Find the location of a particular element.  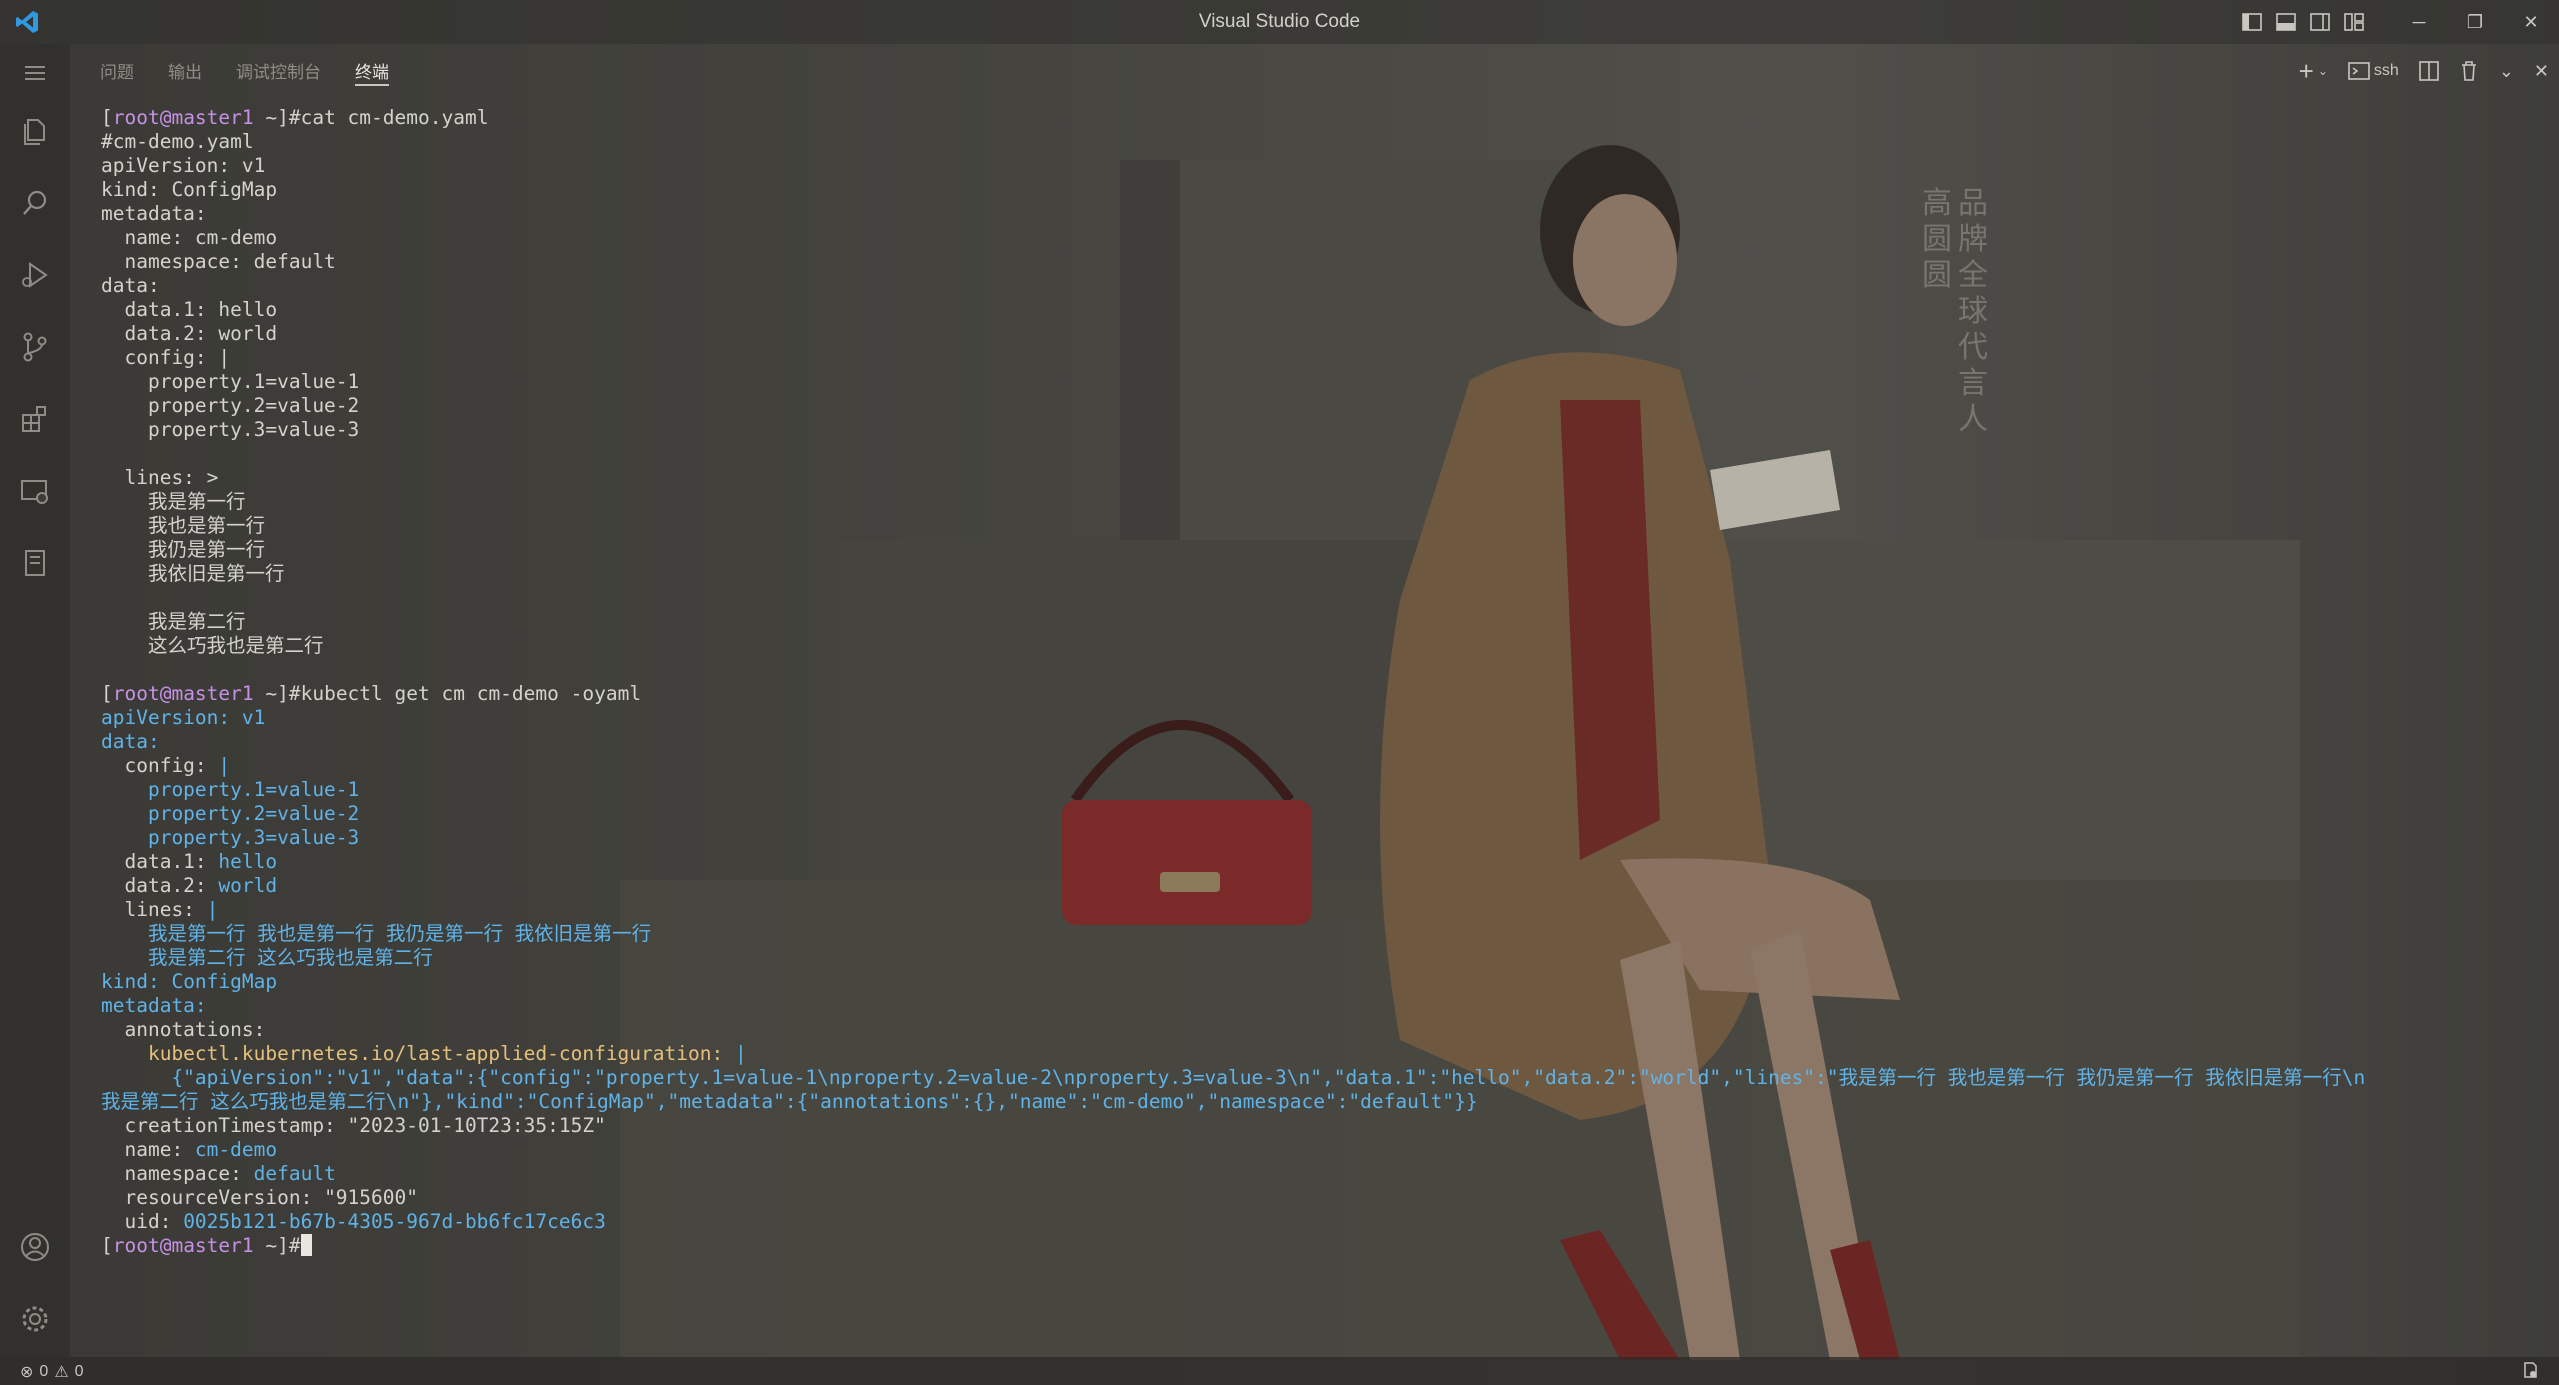

account-icon is located at coordinates (35, 1247).